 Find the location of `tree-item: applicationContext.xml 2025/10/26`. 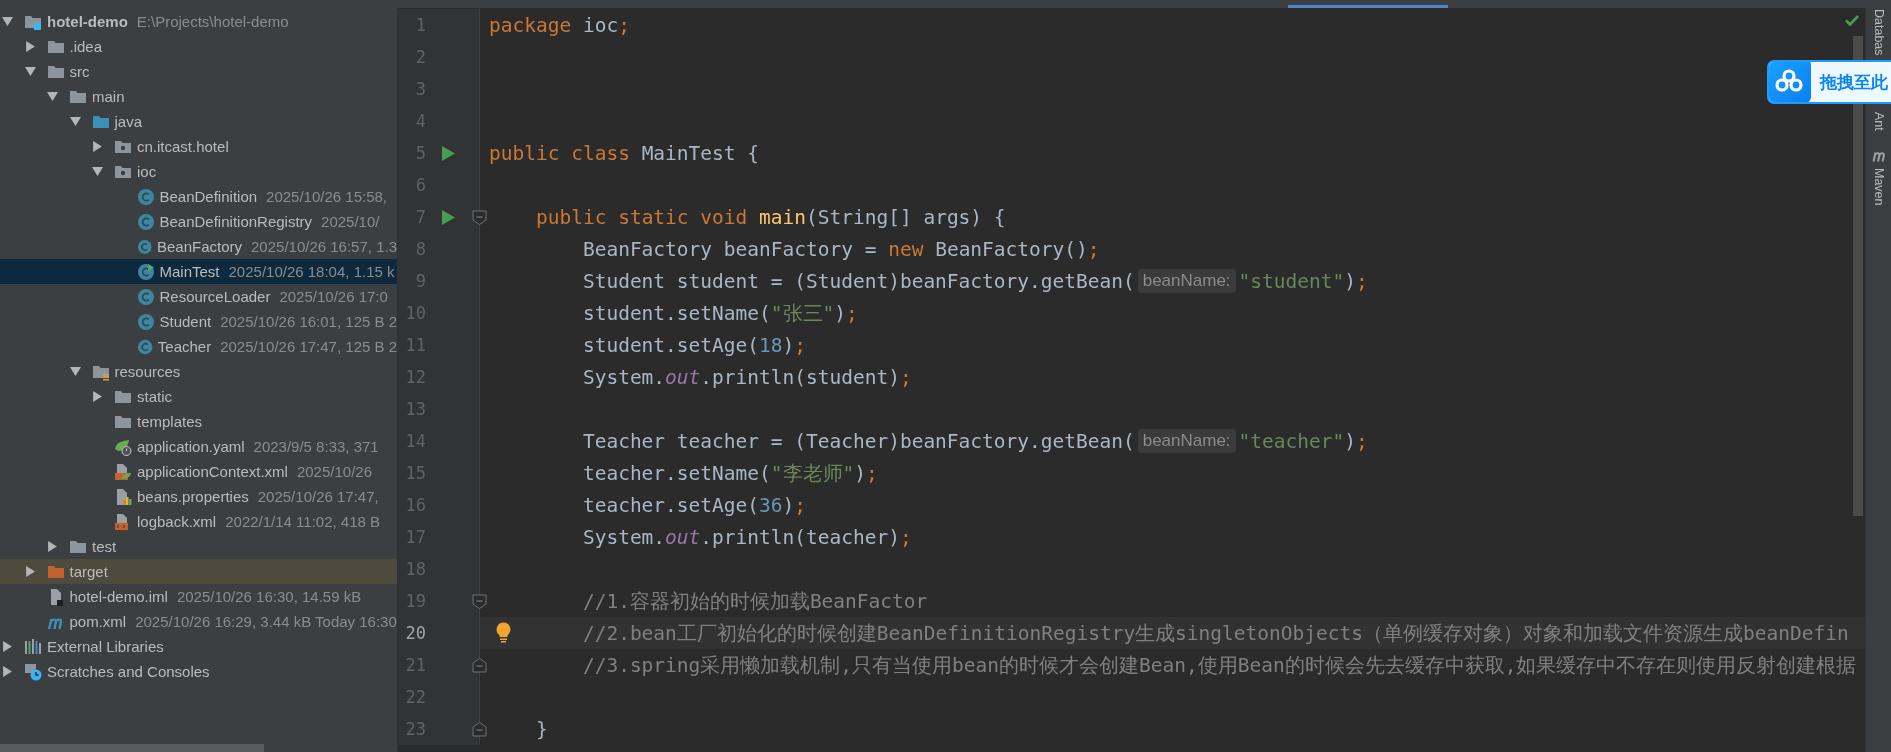

tree-item: applicationContext.xml 2025/10/26 is located at coordinates (198, 471).